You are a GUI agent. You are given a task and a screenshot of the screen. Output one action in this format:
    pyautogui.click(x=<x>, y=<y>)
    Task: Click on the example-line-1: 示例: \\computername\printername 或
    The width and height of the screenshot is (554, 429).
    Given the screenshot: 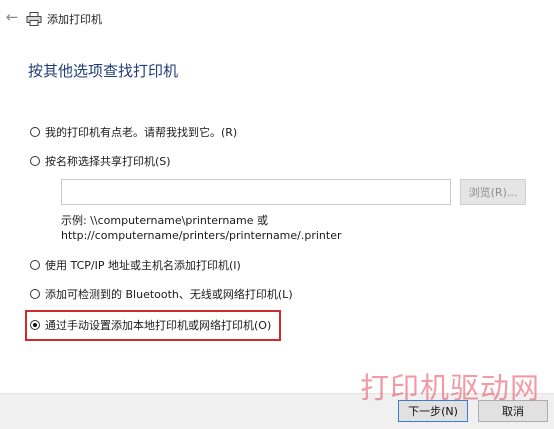 What is the action you would take?
    pyautogui.click(x=165, y=220)
    